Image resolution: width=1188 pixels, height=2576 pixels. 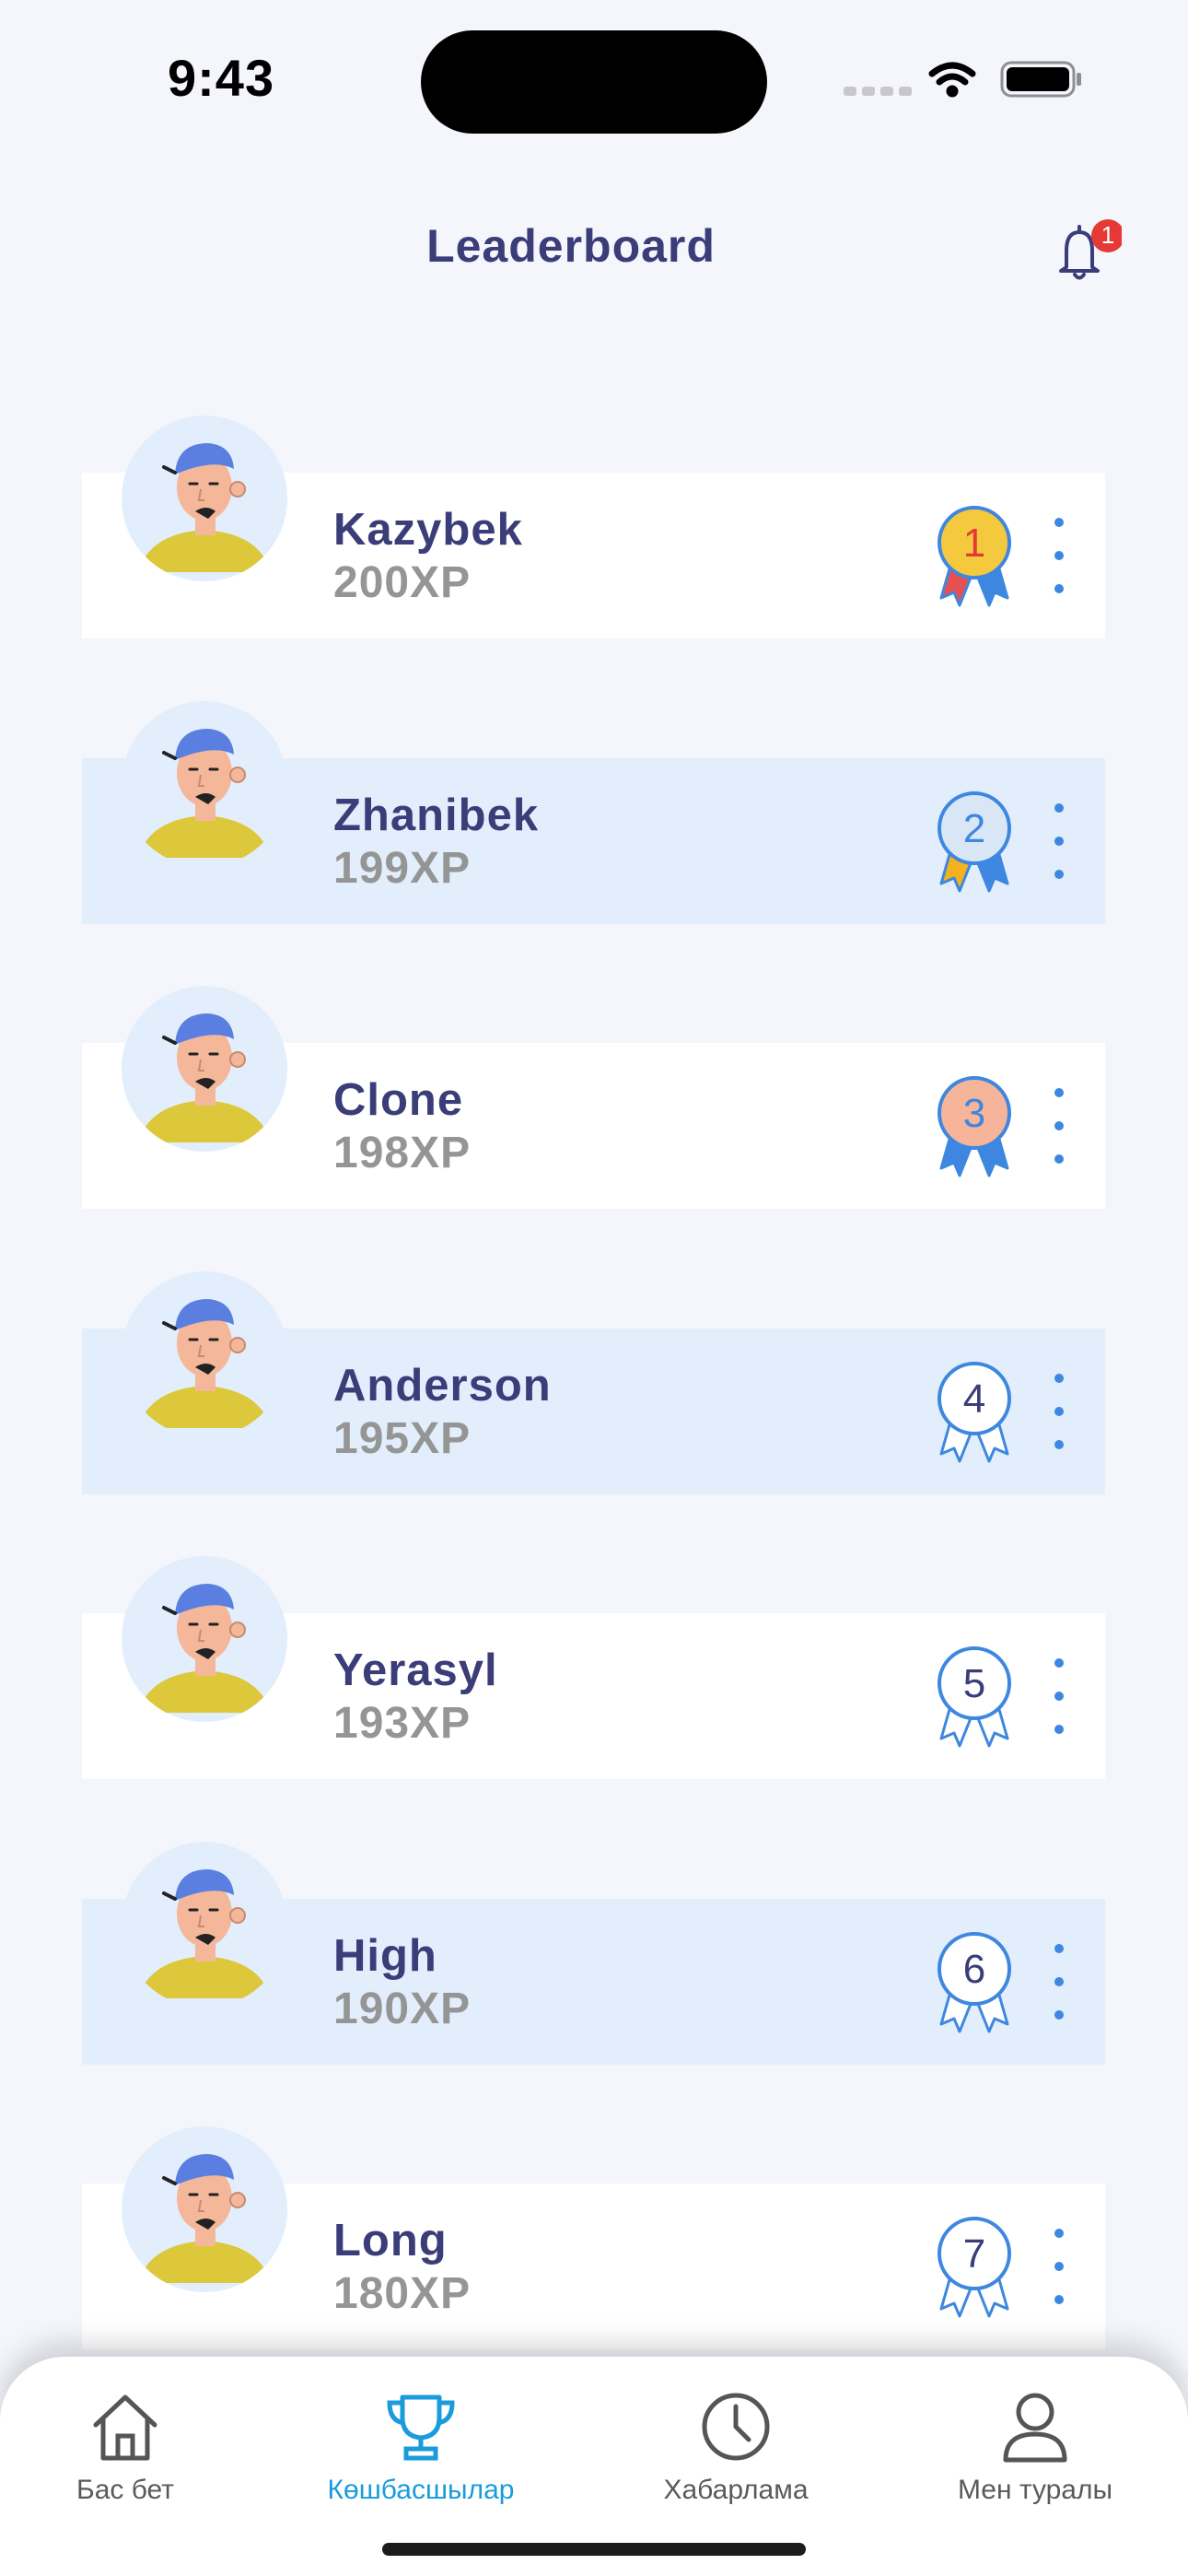 What do you see at coordinates (974, 1970) in the screenshot?
I see `rank-number: 6` at bounding box center [974, 1970].